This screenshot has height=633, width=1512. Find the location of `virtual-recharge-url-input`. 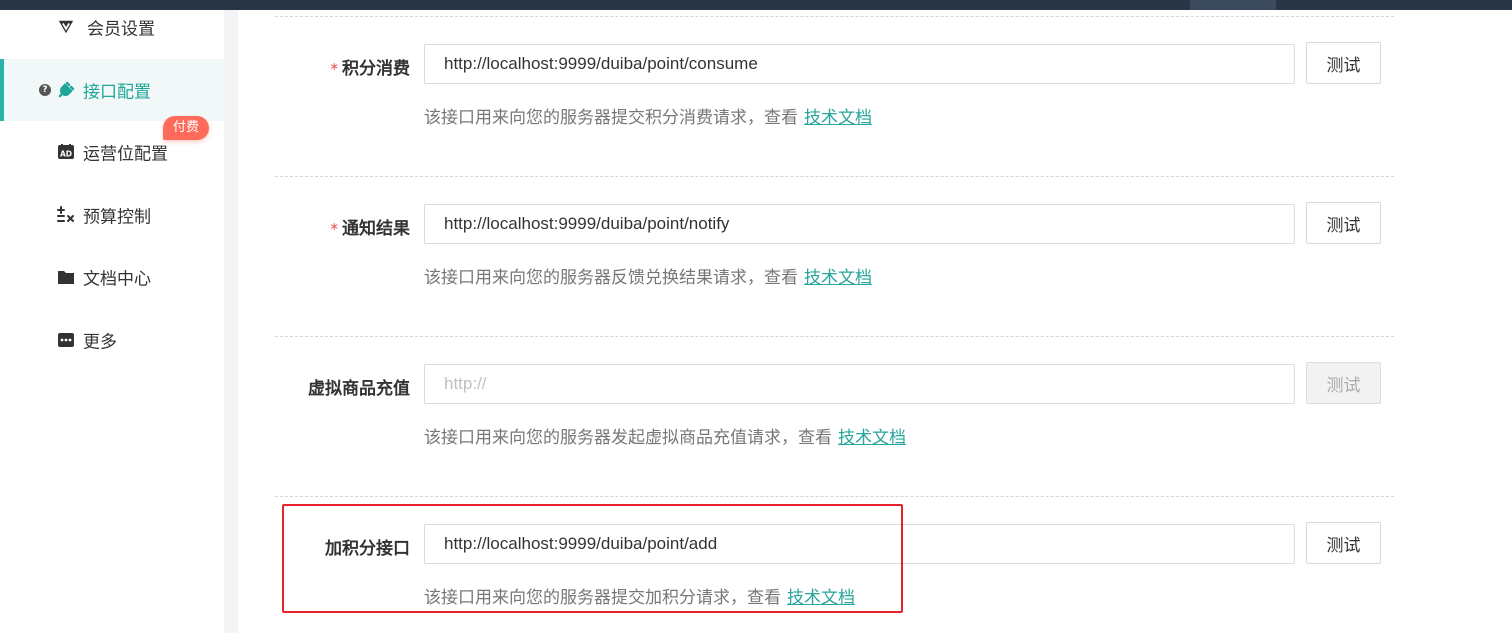

virtual-recharge-url-input is located at coordinates (859, 384).